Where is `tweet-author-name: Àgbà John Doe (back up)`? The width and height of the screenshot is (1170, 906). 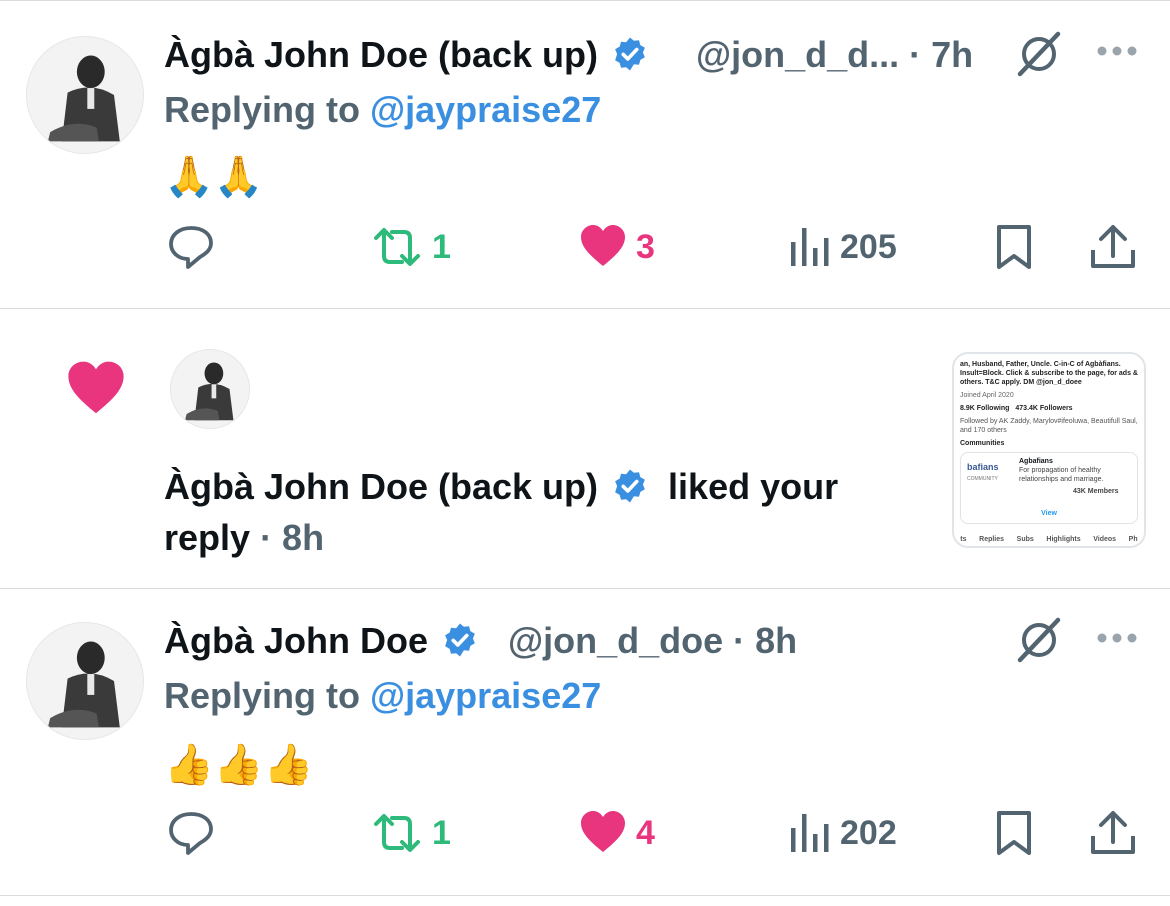
tweet-author-name: Àgbà John Doe (back up) is located at coordinates (406, 55).